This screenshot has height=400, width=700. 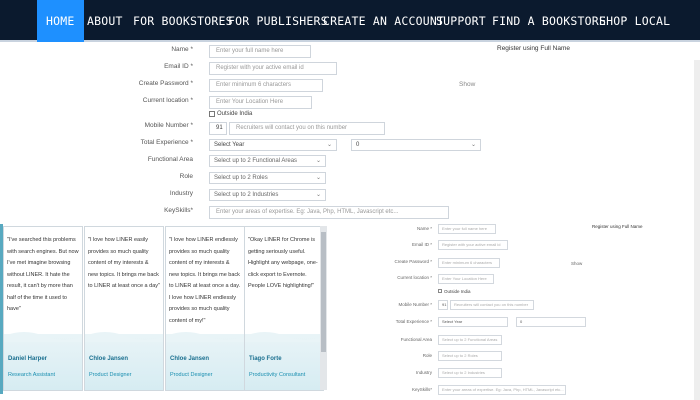 I want to click on mini-functional-label: Functional Area, so click(x=416, y=339).